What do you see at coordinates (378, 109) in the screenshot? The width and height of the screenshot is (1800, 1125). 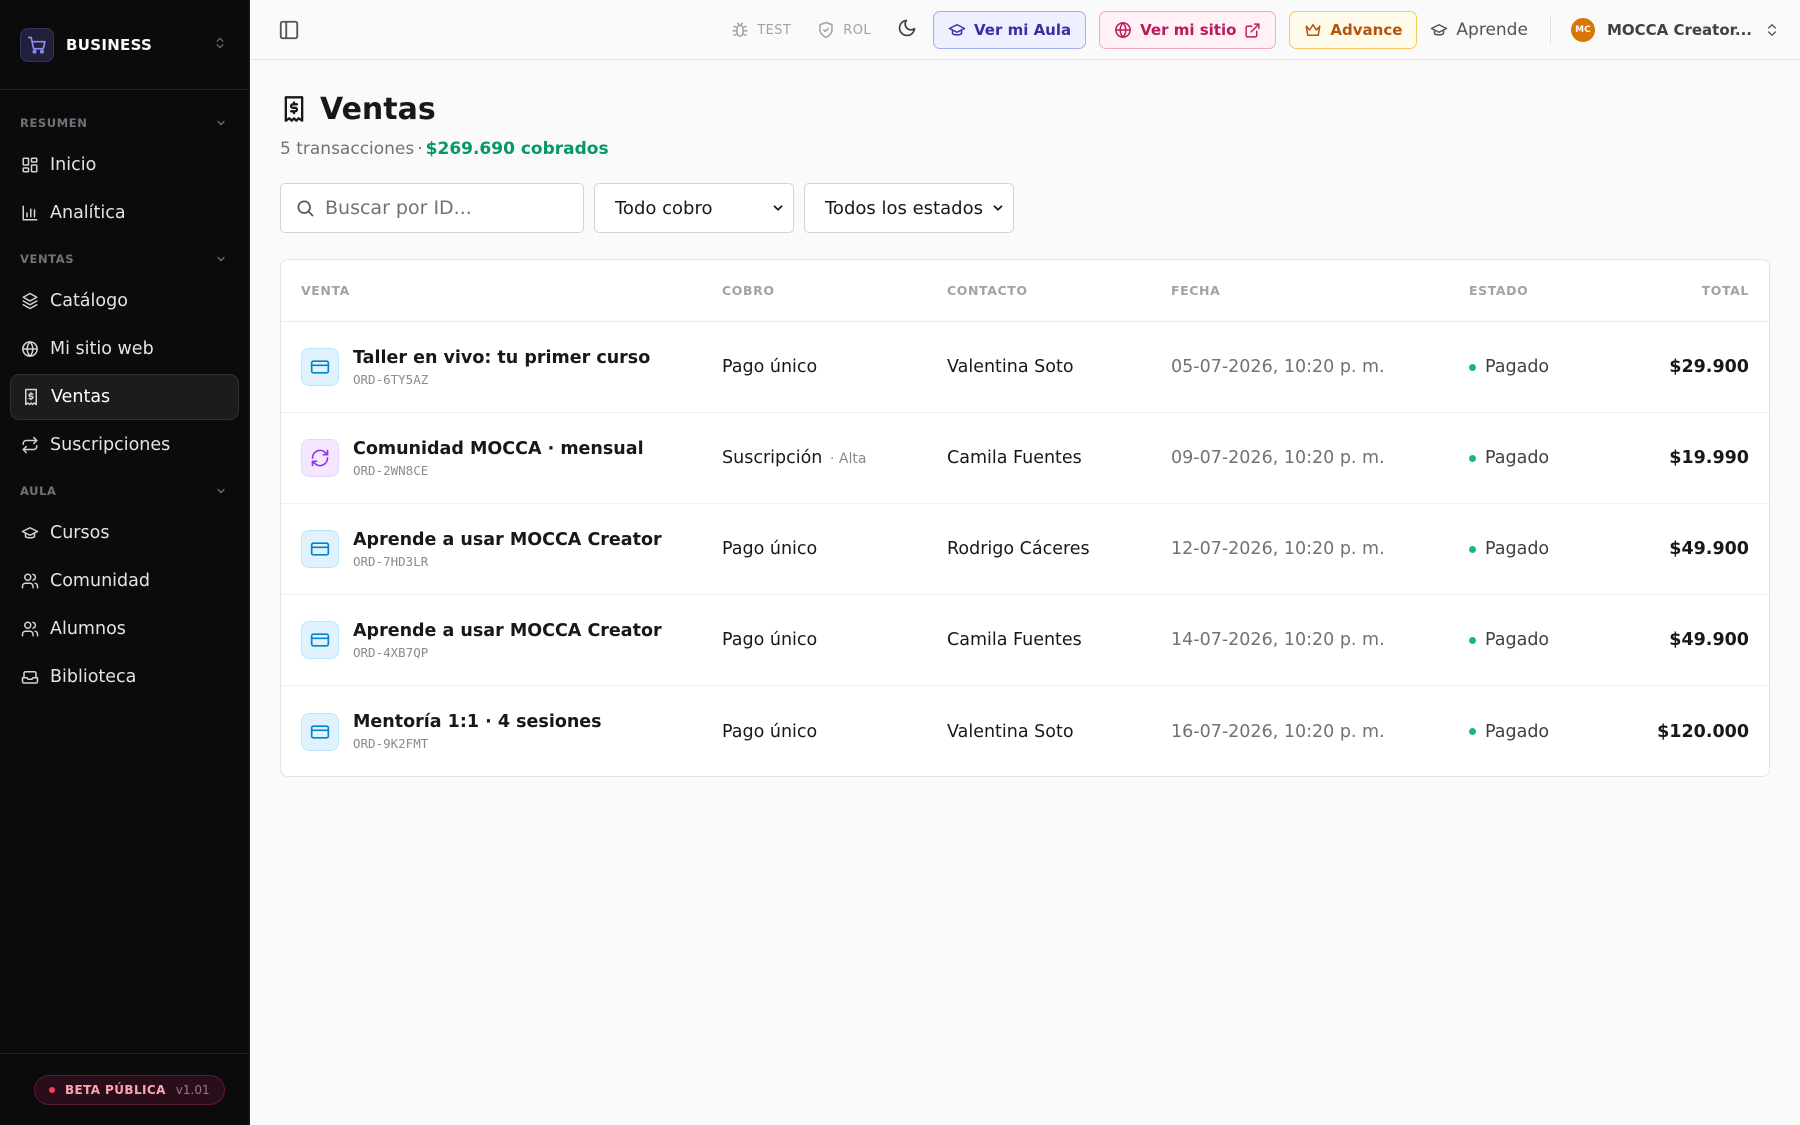 I see `page-title: Ventas` at bounding box center [378, 109].